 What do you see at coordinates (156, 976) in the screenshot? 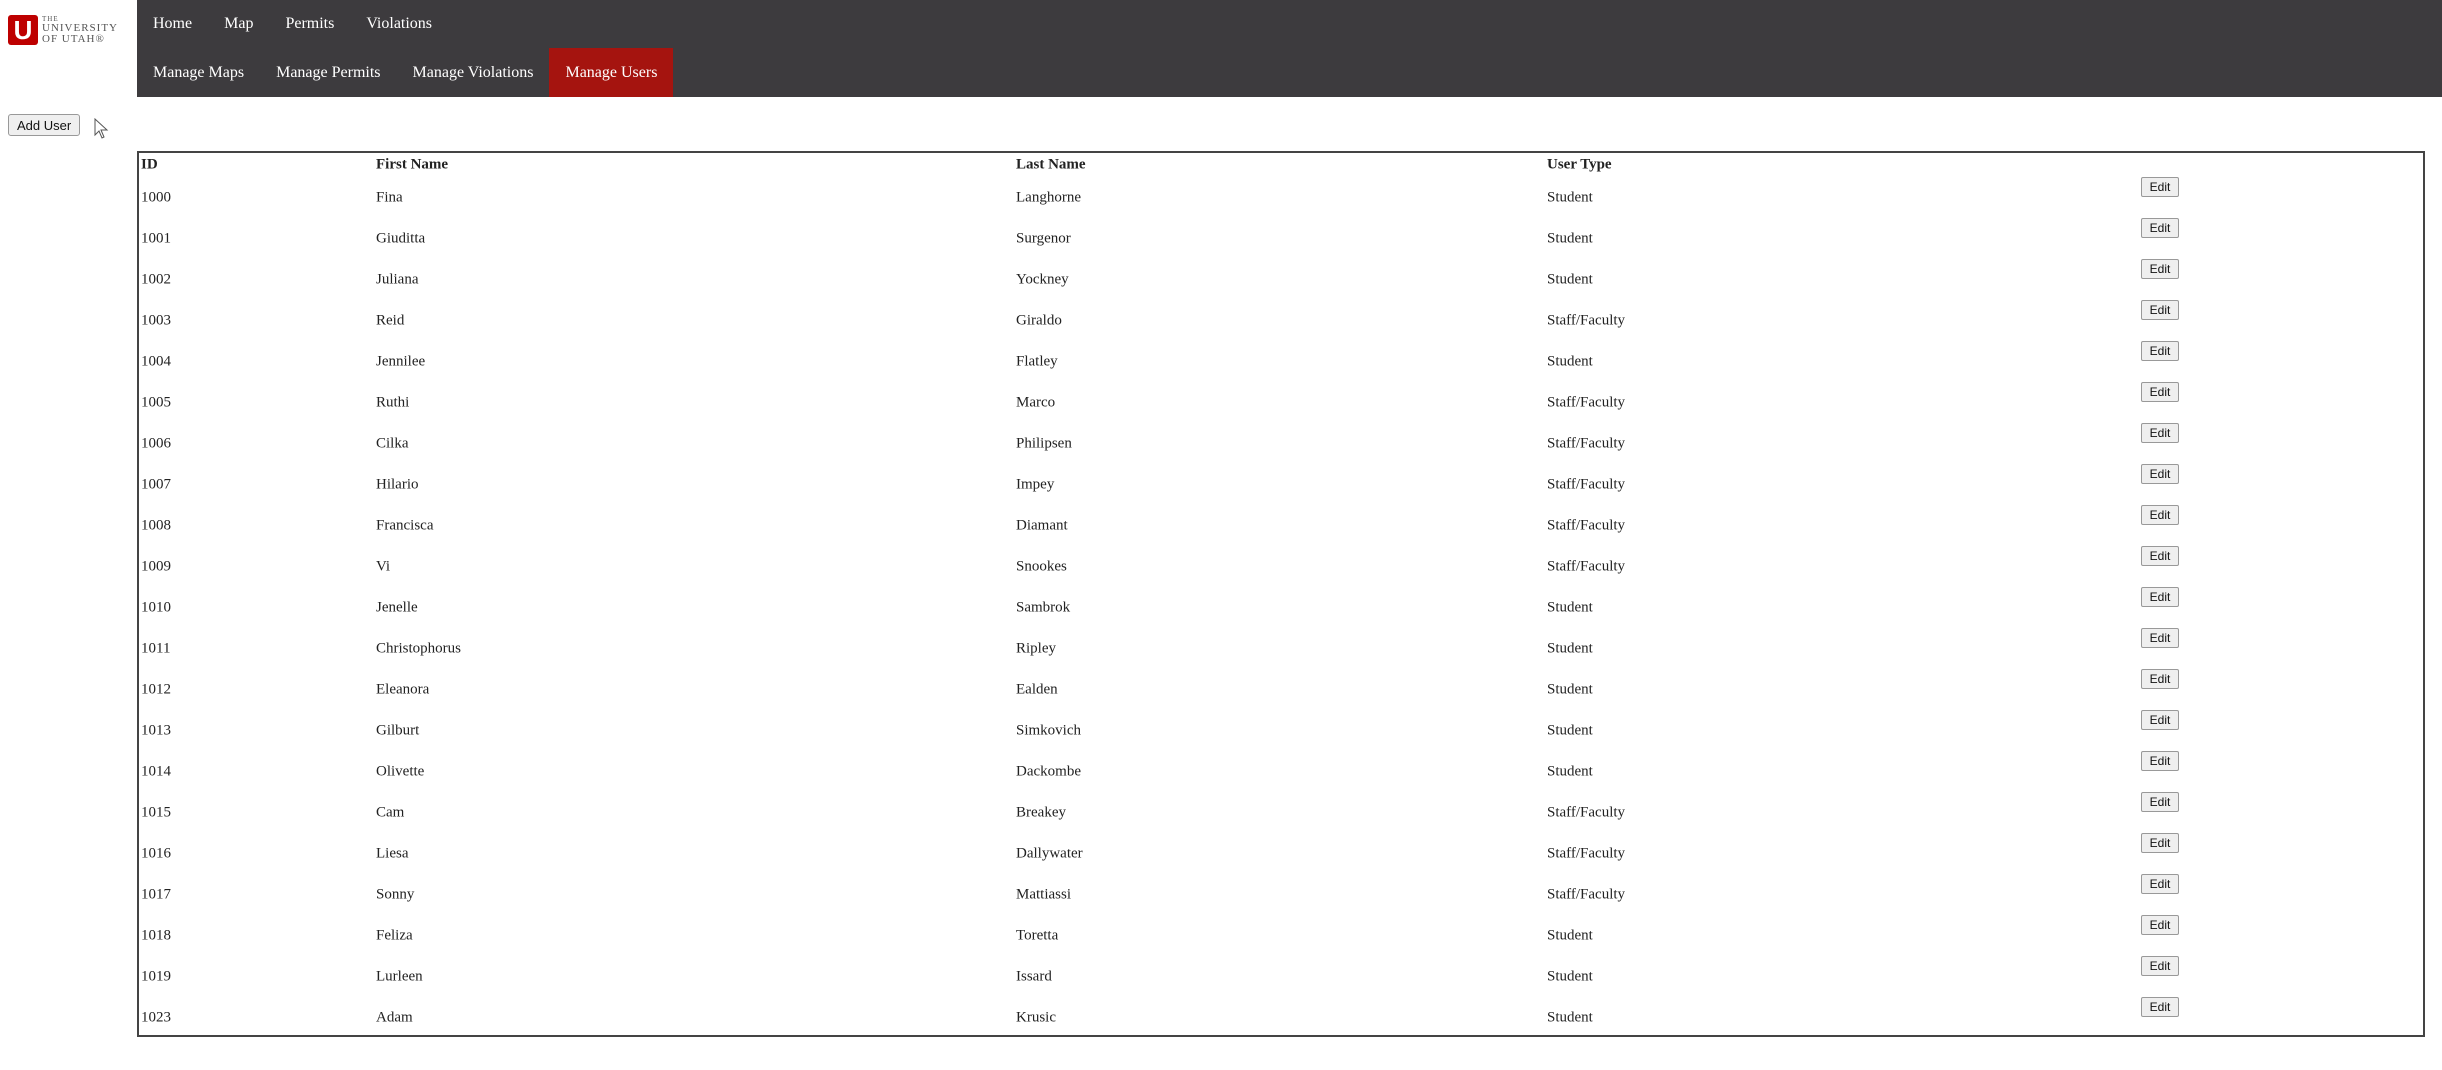
I see `cell-id: 1019` at bounding box center [156, 976].